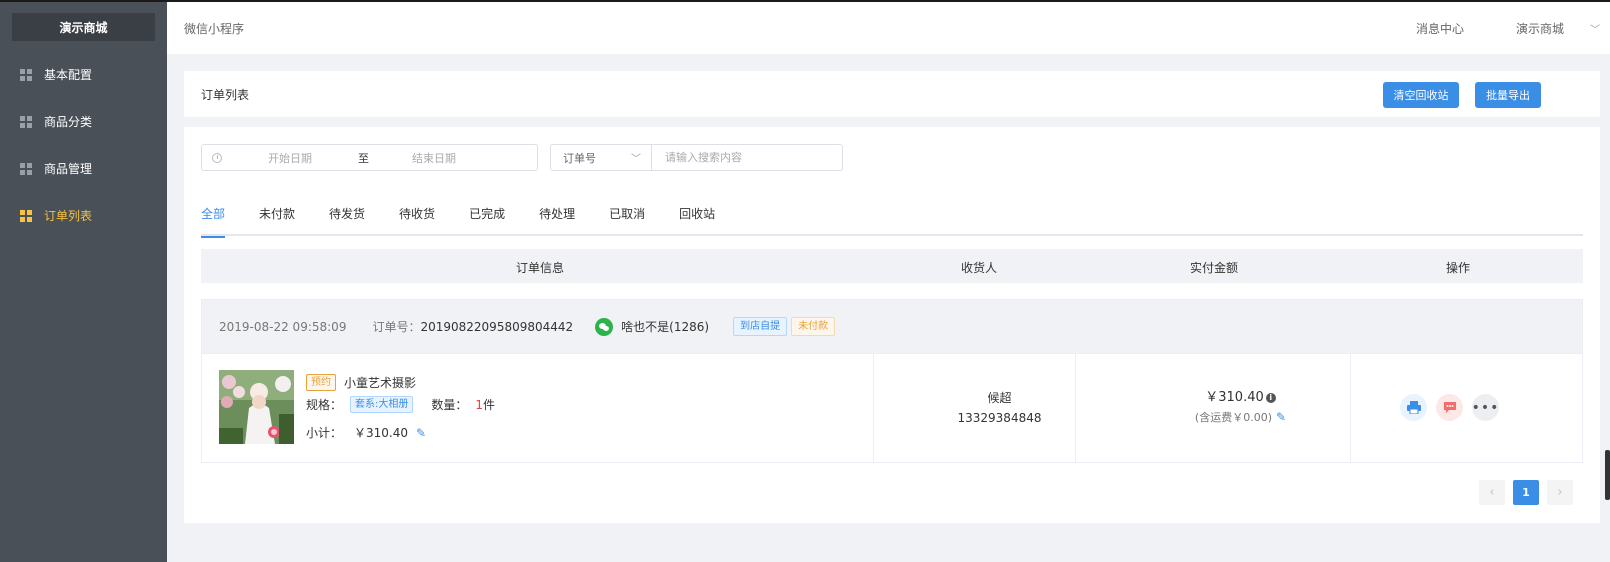 The height and width of the screenshot is (562, 1610). What do you see at coordinates (1508, 95) in the screenshot?
I see `batch-export-button: 批量导出` at bounding box center [1508, 95].